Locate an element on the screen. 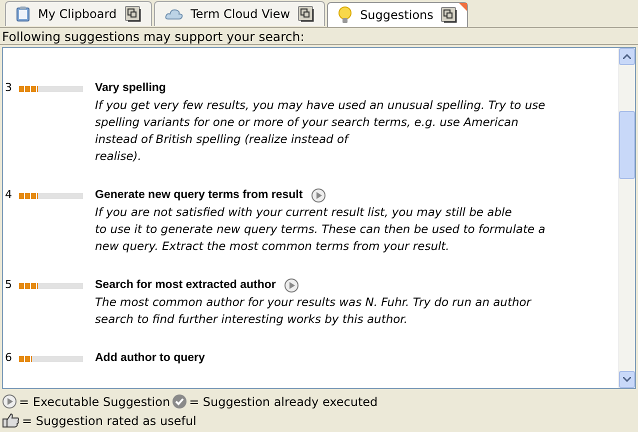 Image resolution: width=638 pixels, height=432 pixels. suggestion-title: Vary spelling is located at coordinates (130, 88).